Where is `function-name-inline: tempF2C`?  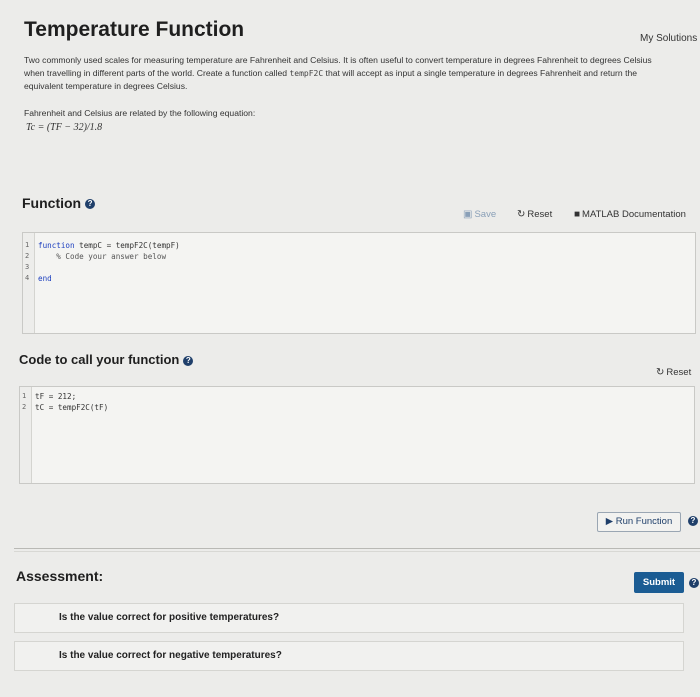
function-name-inline: tempF2C is located at coordinates (306, 73).